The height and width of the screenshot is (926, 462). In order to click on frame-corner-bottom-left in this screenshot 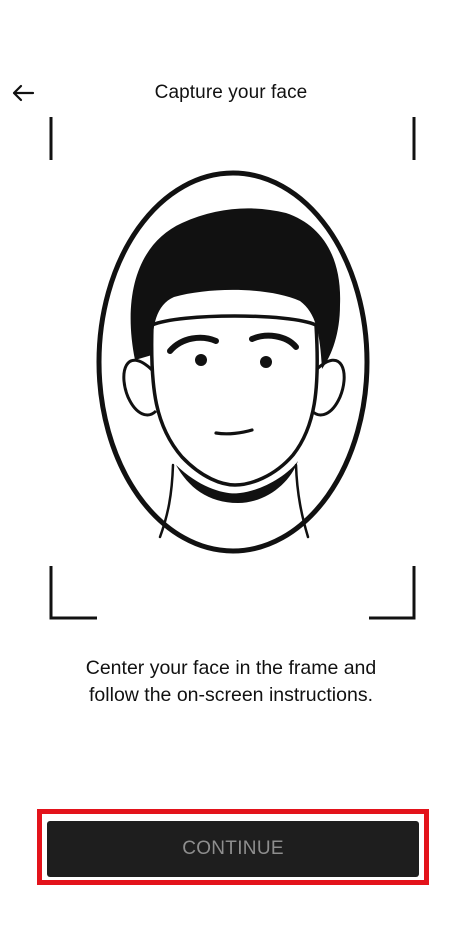, I will do `click(73, 593)`.